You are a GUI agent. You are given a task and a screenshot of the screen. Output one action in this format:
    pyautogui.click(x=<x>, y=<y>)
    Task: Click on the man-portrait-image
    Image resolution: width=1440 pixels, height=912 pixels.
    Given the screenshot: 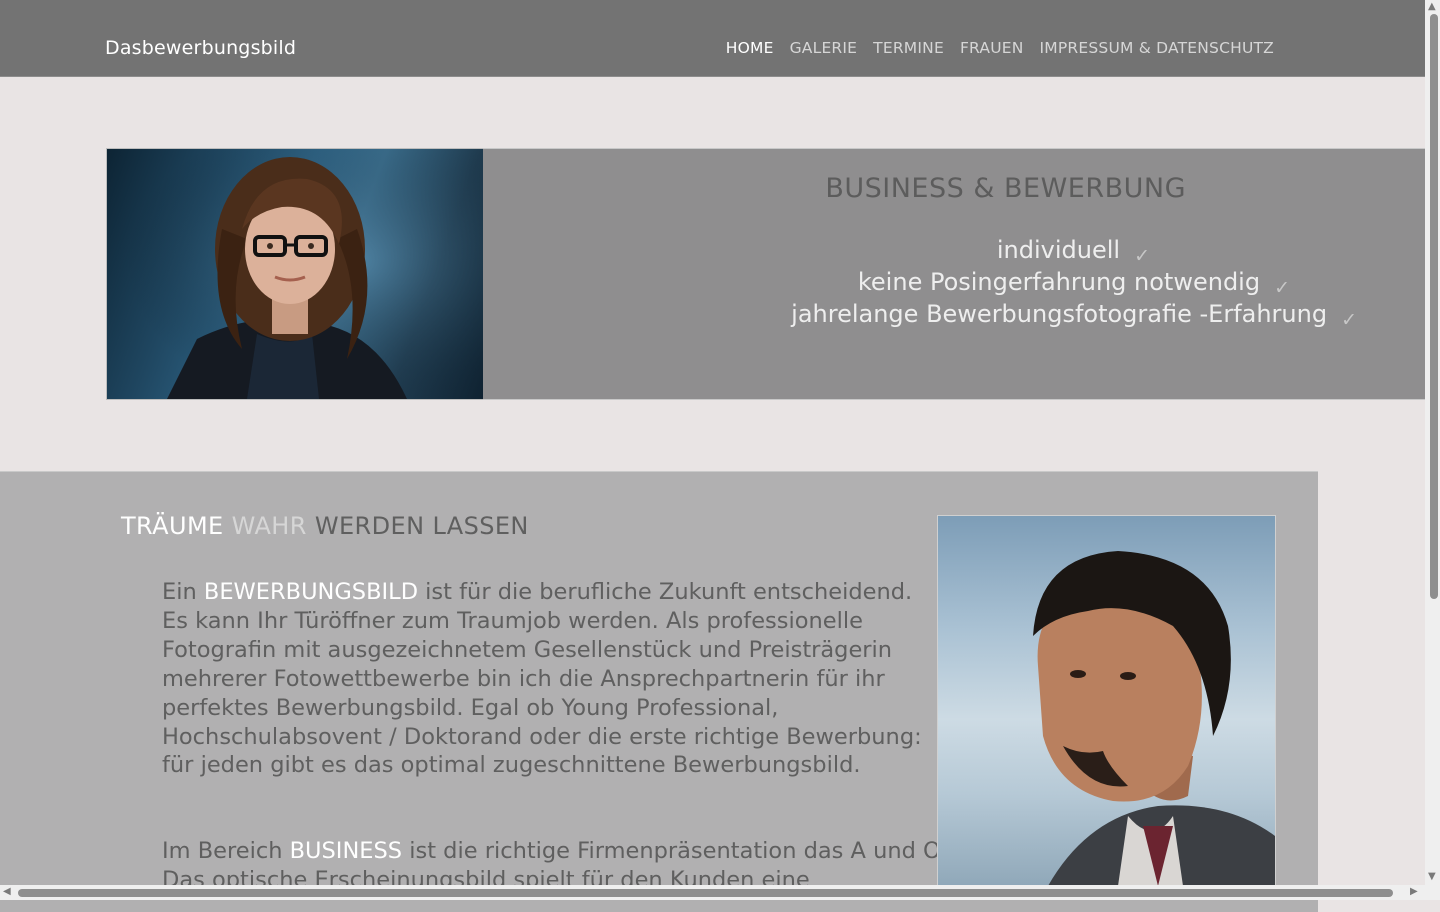 What is the action you would take?
    pyautogui.click(x=1106, y=701)
    